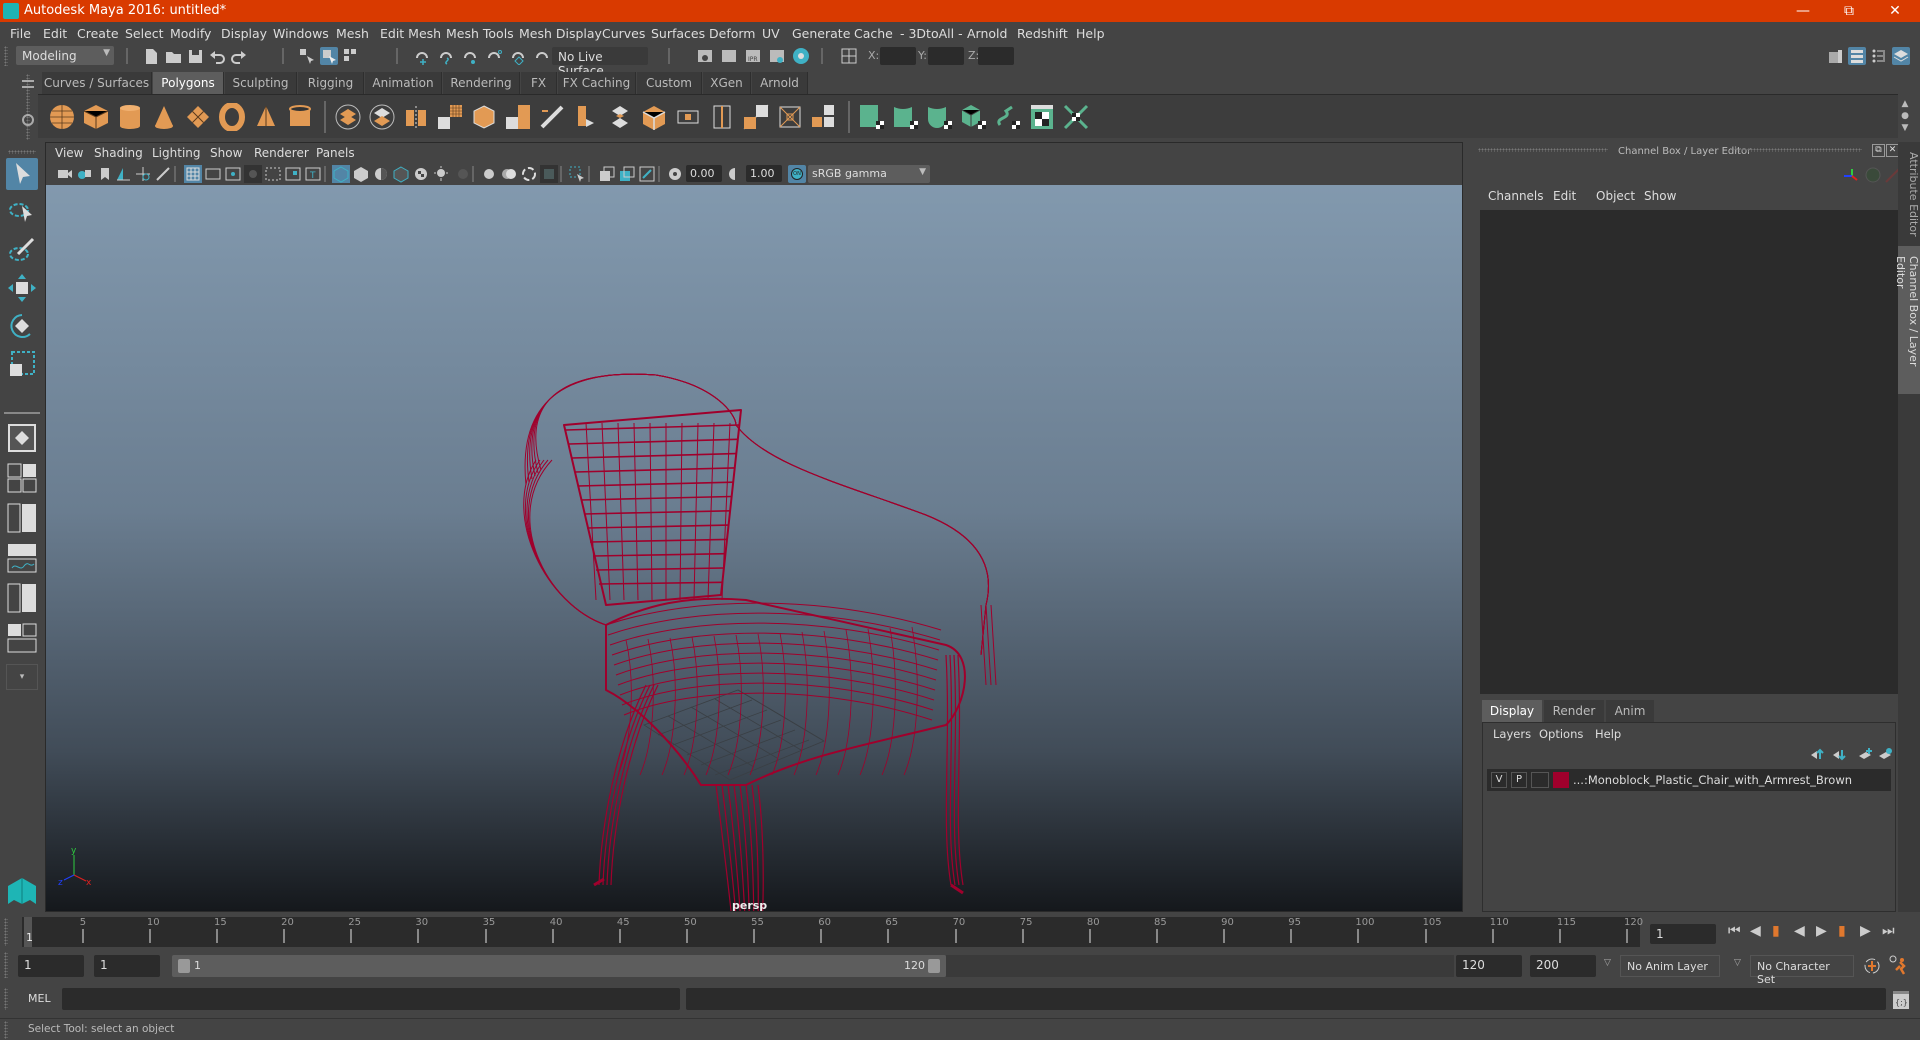  What do you see at coordinates (906, 117) in the screenshot?
I see `cylindrical-uv-icon` at bounding box center [906, 117].